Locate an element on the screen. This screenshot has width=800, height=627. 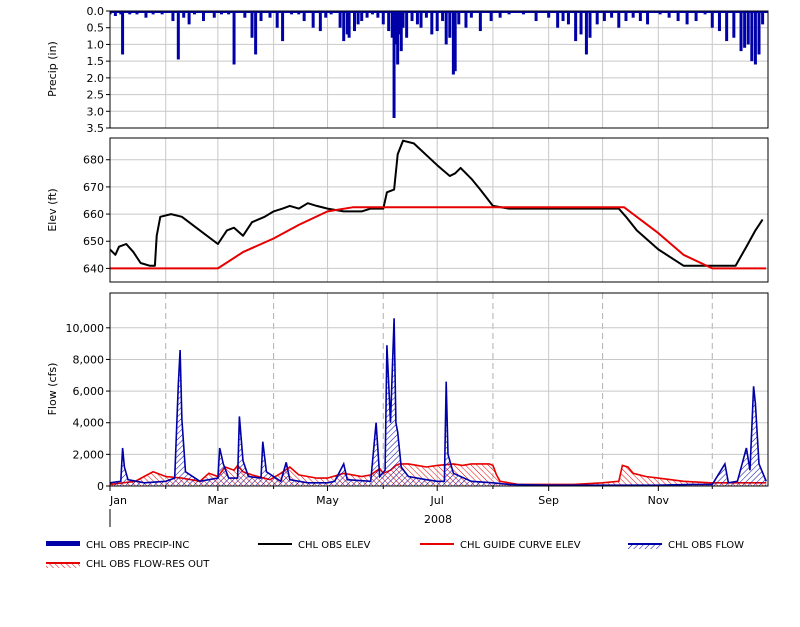
legend-item: CHL OBS PRECIP-INC is located at coordinates (117, 545).